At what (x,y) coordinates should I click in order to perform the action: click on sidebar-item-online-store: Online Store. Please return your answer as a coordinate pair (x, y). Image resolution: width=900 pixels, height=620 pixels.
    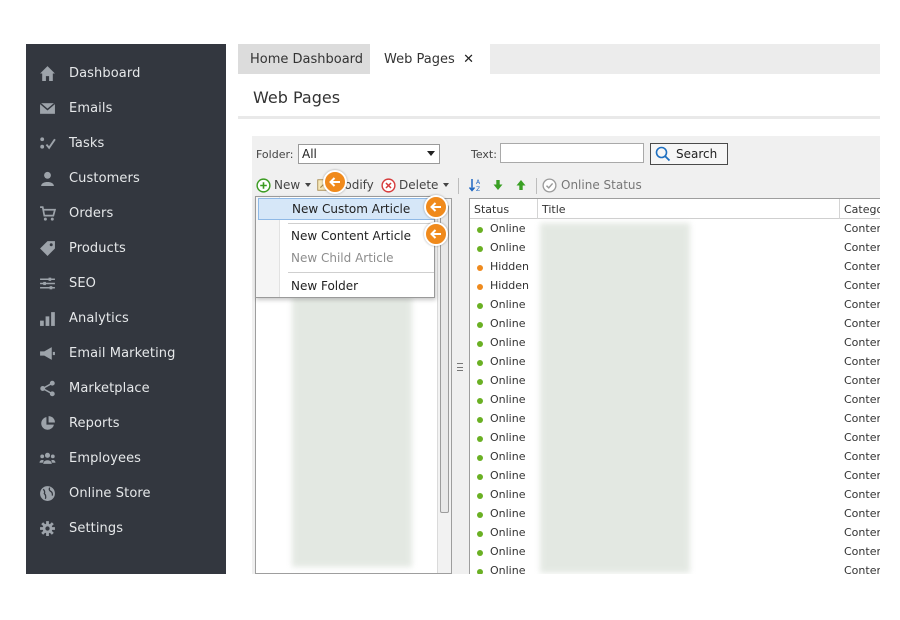
    Looking at the image, I should click on (126, 493).